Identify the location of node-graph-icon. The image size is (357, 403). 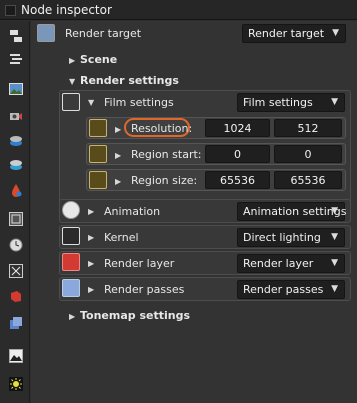
(16, 36).